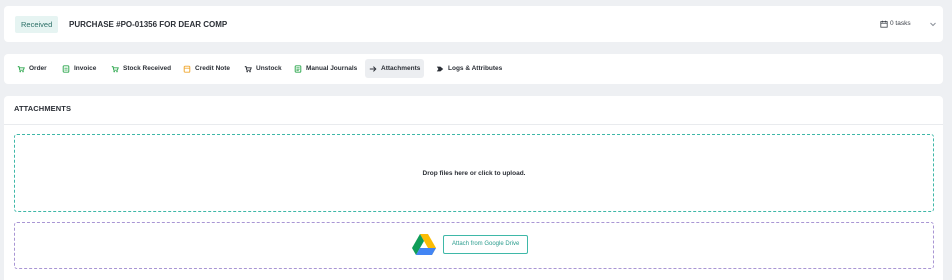 This screenshot has width=952, height=280. What do you see at coordinates (424, 244) in the screenshot?
I see `google-drive-icon` at bounding box center [424, 244].